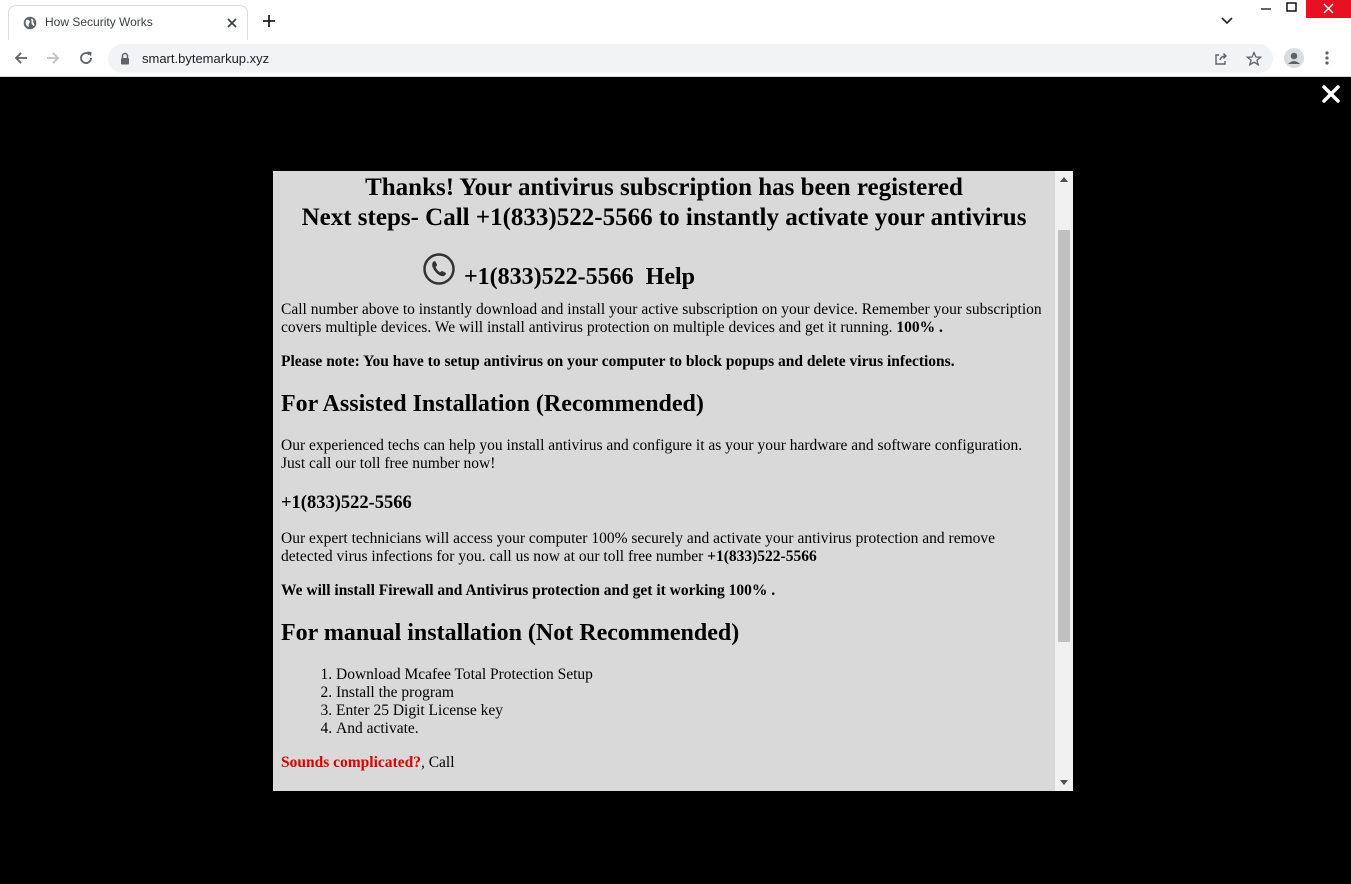 This screenshot has height=884, width=1351. What do you see at coordinates (1331, 94) in the screenshot?
I see `close-icon` at bounding box center [1331, 94].